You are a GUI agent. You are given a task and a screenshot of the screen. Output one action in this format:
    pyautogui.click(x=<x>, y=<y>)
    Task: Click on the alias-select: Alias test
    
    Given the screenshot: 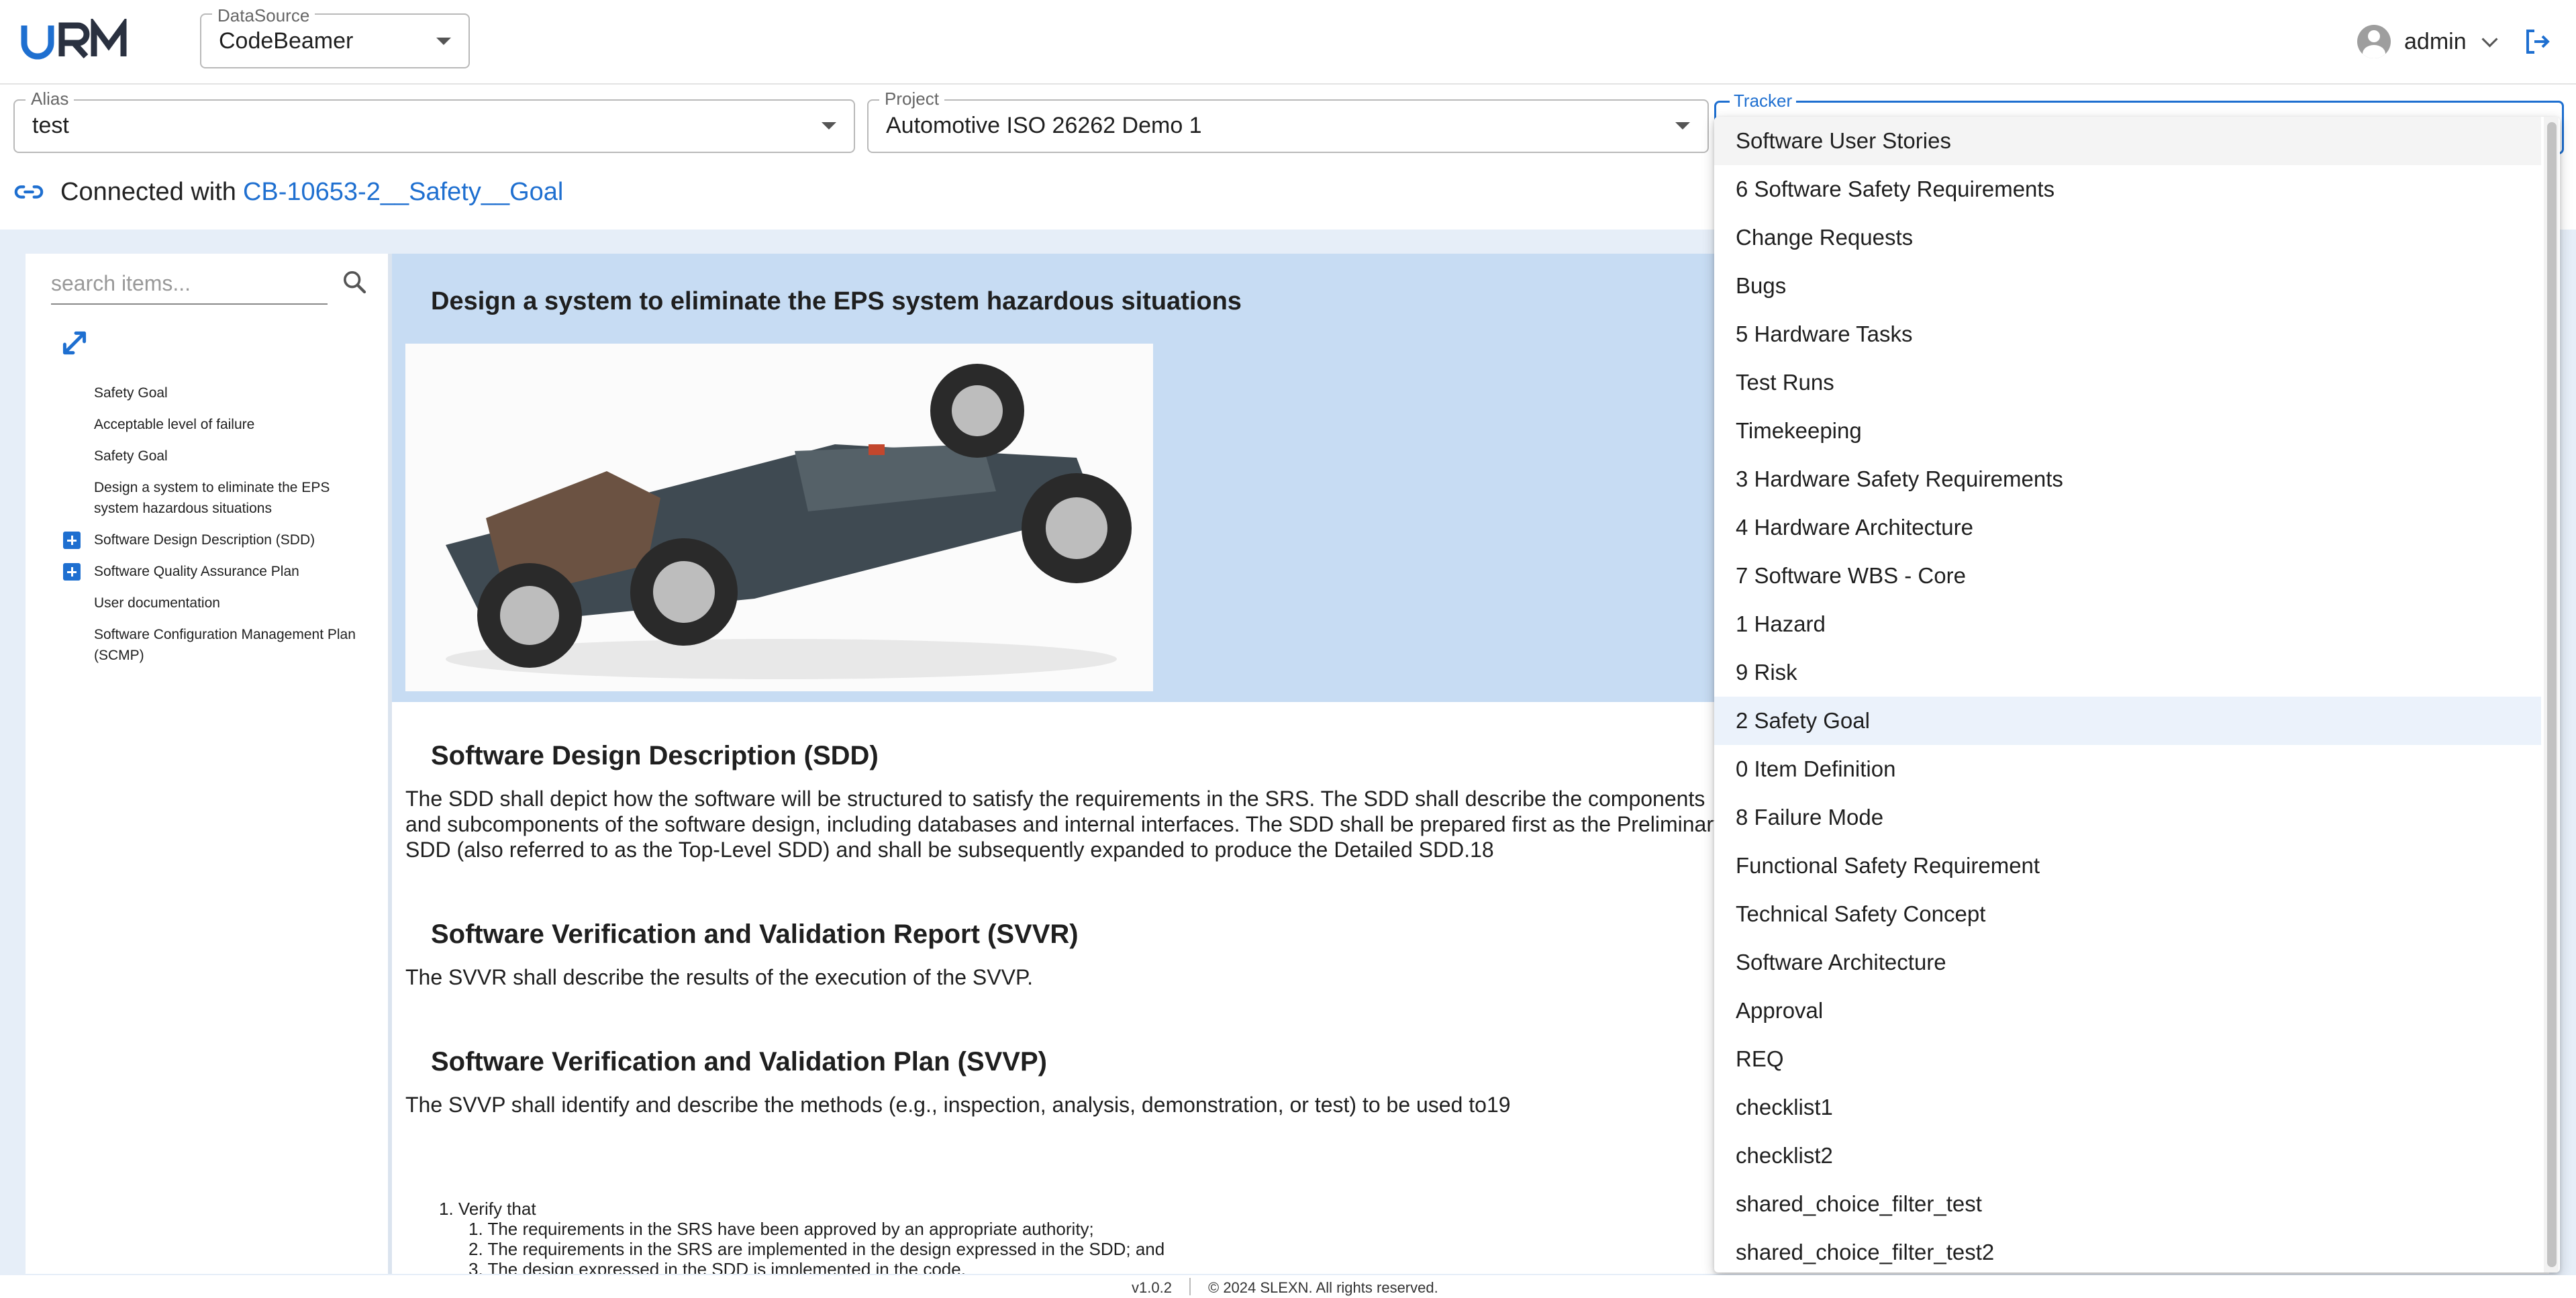 What is the action you would take?
    pyautogui.click(x=434, y=121)
    